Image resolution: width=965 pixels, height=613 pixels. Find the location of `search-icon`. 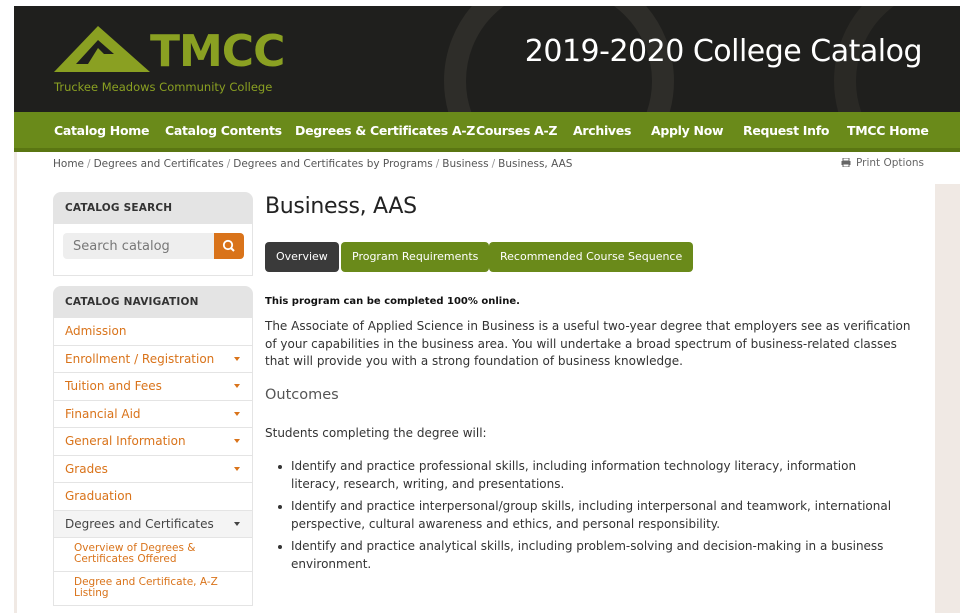

search-icon is located at coordinates (228, 245).